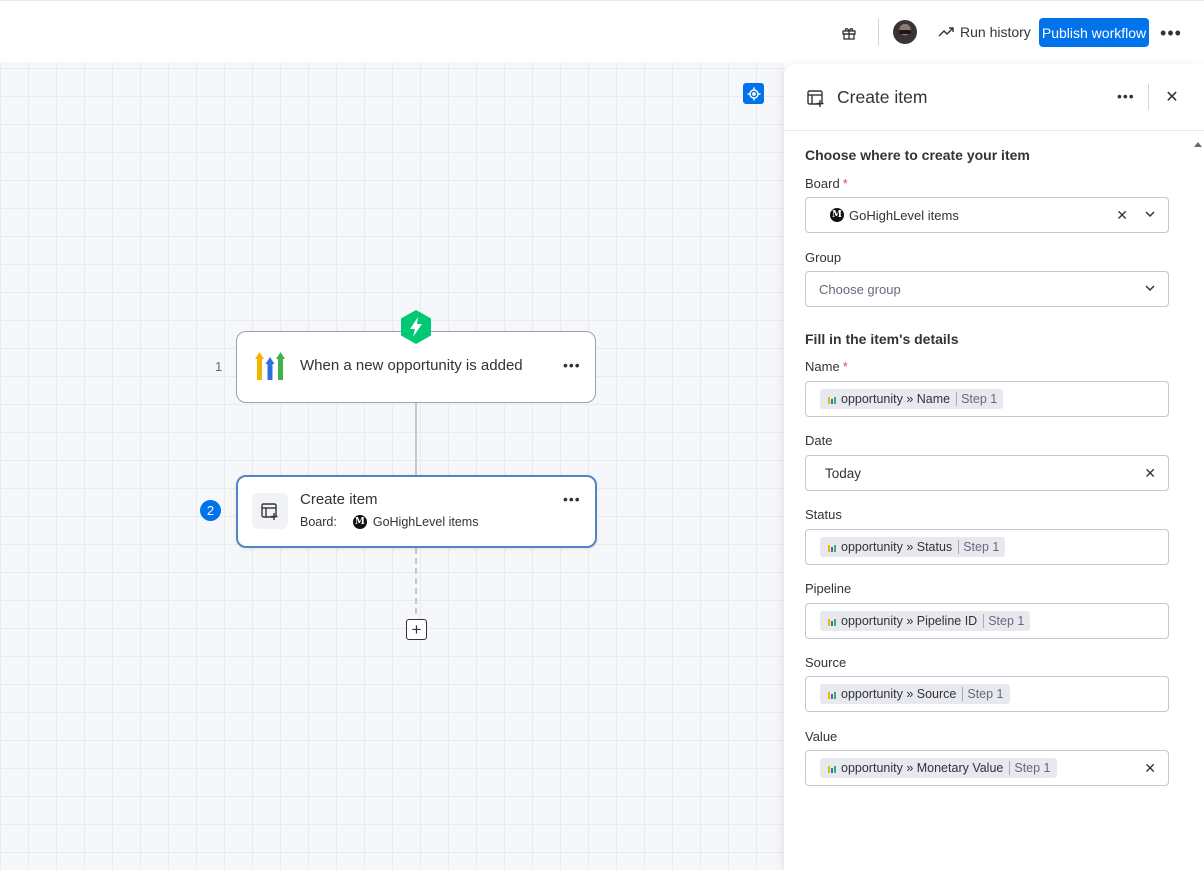  Describe the element at coordinates (753, 93) in the screenshot. I see `recenter-icon` at that location.